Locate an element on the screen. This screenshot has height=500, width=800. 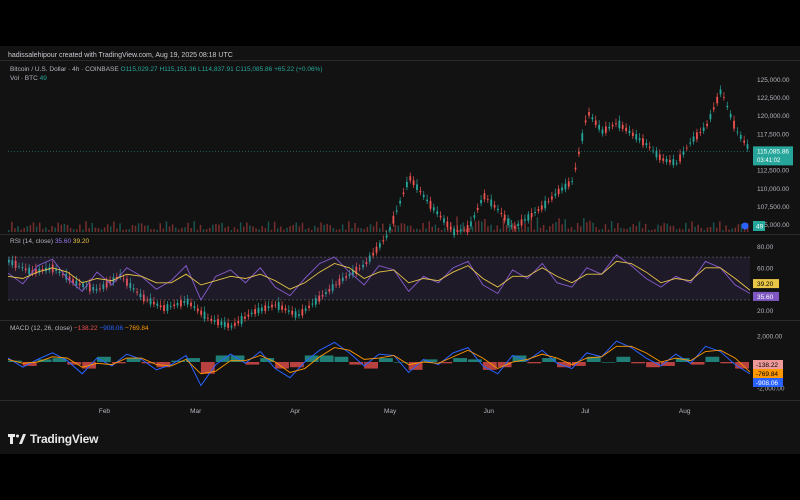
time-axis-tick: Mar is located at coordinates (196, 411).